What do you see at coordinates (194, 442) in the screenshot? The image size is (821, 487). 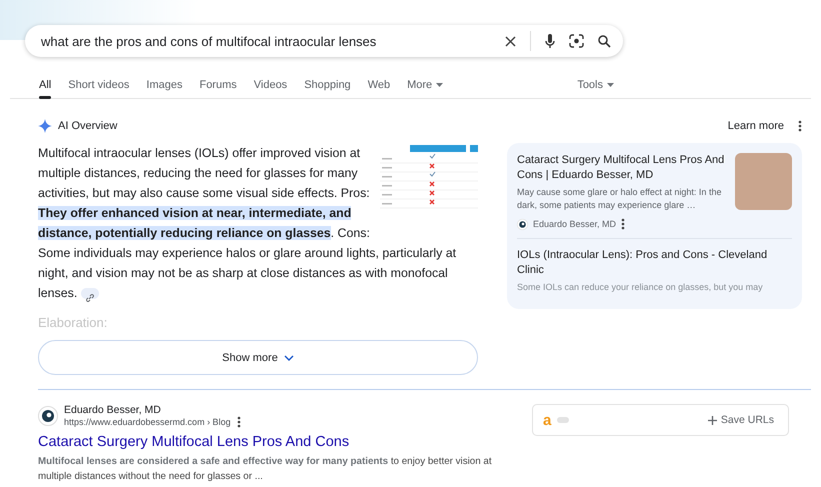 I see `result-title-link: Cataract Surgery Multifocal Lens Pros And Cons` at bounding box center [194, 442].